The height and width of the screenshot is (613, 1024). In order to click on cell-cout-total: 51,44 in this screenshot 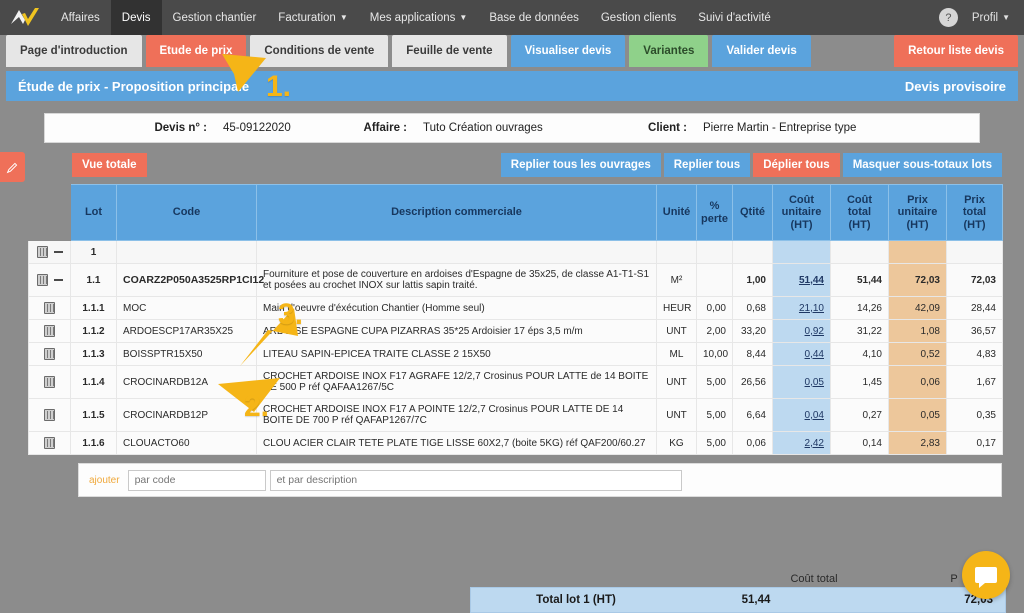, I will do `click(859, 280)`.